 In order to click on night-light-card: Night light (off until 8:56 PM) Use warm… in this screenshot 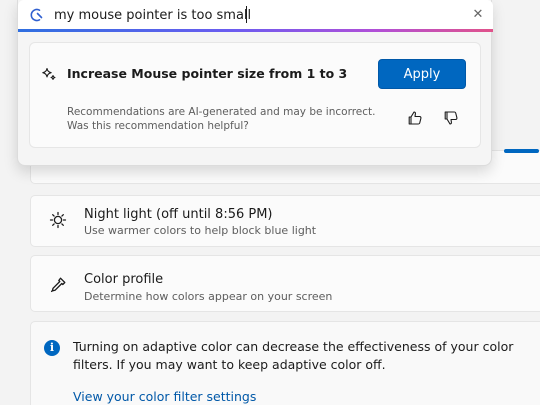, I will do `click(285, 221)`.